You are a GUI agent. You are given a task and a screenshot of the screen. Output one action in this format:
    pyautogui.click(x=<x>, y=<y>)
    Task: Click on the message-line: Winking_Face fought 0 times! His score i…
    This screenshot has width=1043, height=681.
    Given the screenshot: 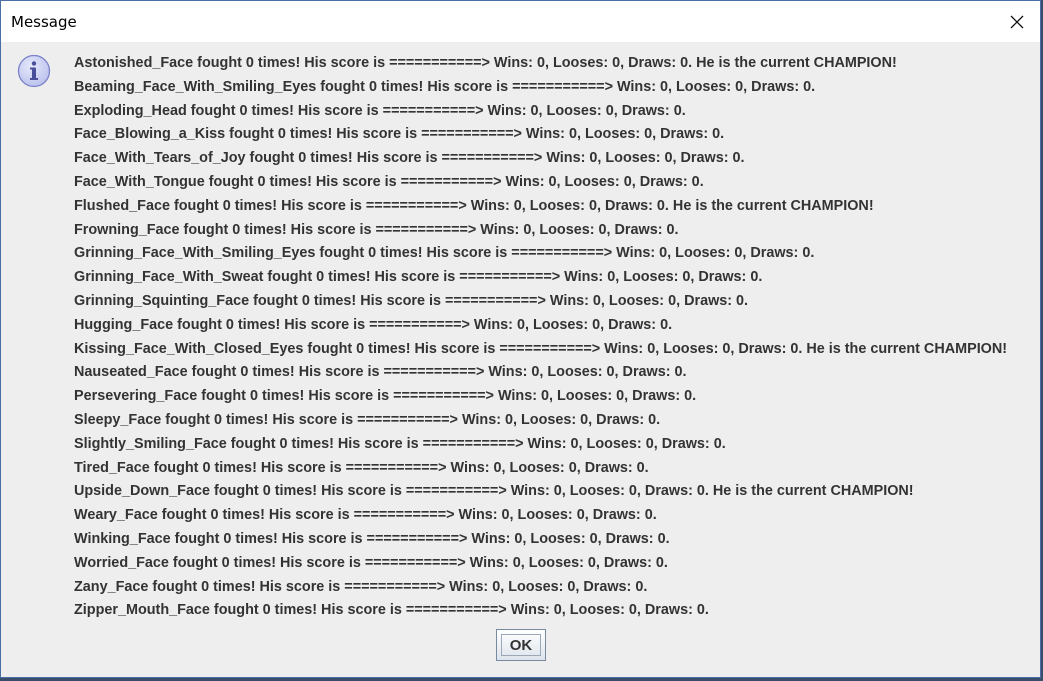 What is the action you would take?
    pyautogui.click(x=372, y=538)
    